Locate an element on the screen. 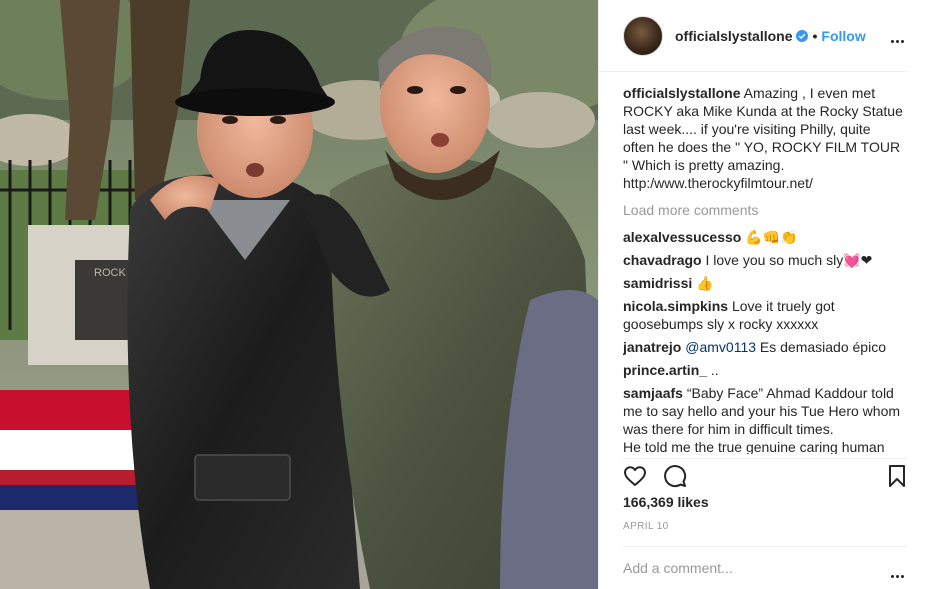 The height and width of the screenshot is (589, 927). heart-icon is located at coordinates (635, 476).